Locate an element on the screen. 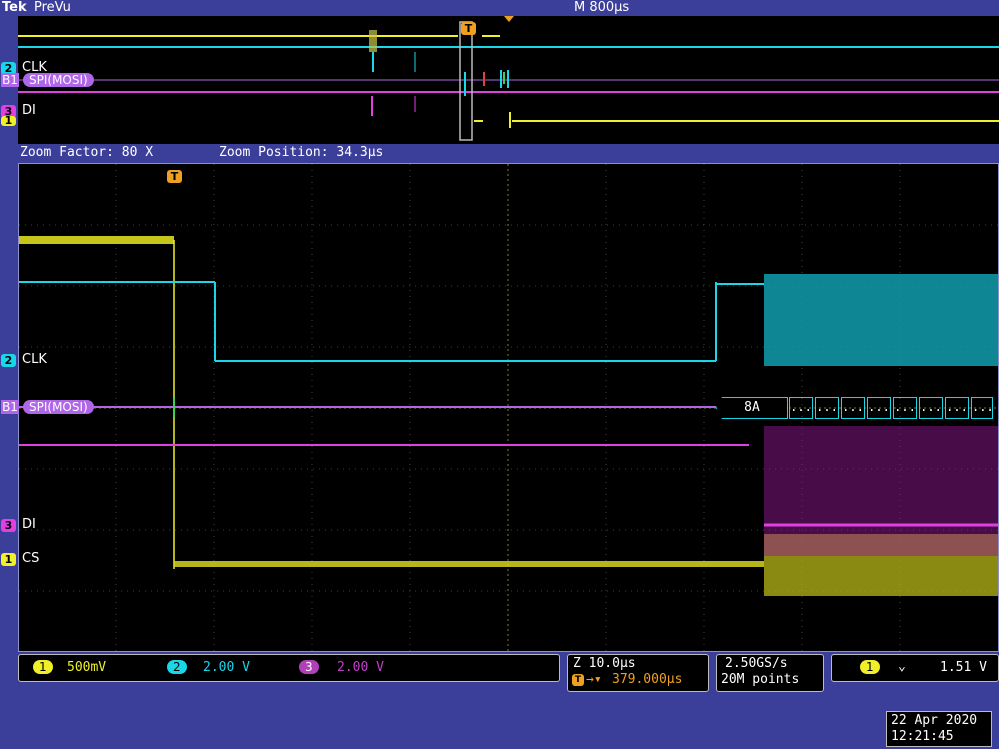 Image resolution: width=999 pixels, height=749 pixels. time: 12:21:45 is located at coordinates (922, 736).